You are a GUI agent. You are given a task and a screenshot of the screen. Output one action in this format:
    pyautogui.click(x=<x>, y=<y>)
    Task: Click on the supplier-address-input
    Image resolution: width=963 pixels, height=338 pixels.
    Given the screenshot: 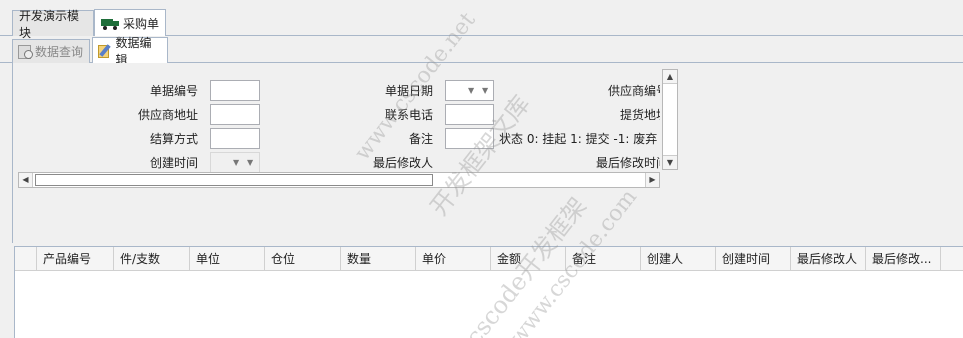 What is the action you would take?
    pyautogui.click(x=235, y=114)
    